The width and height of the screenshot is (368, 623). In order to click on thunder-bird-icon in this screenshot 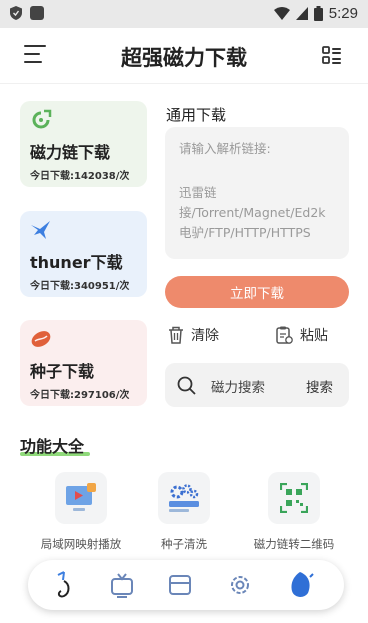, I will do `click(40, 230)`.